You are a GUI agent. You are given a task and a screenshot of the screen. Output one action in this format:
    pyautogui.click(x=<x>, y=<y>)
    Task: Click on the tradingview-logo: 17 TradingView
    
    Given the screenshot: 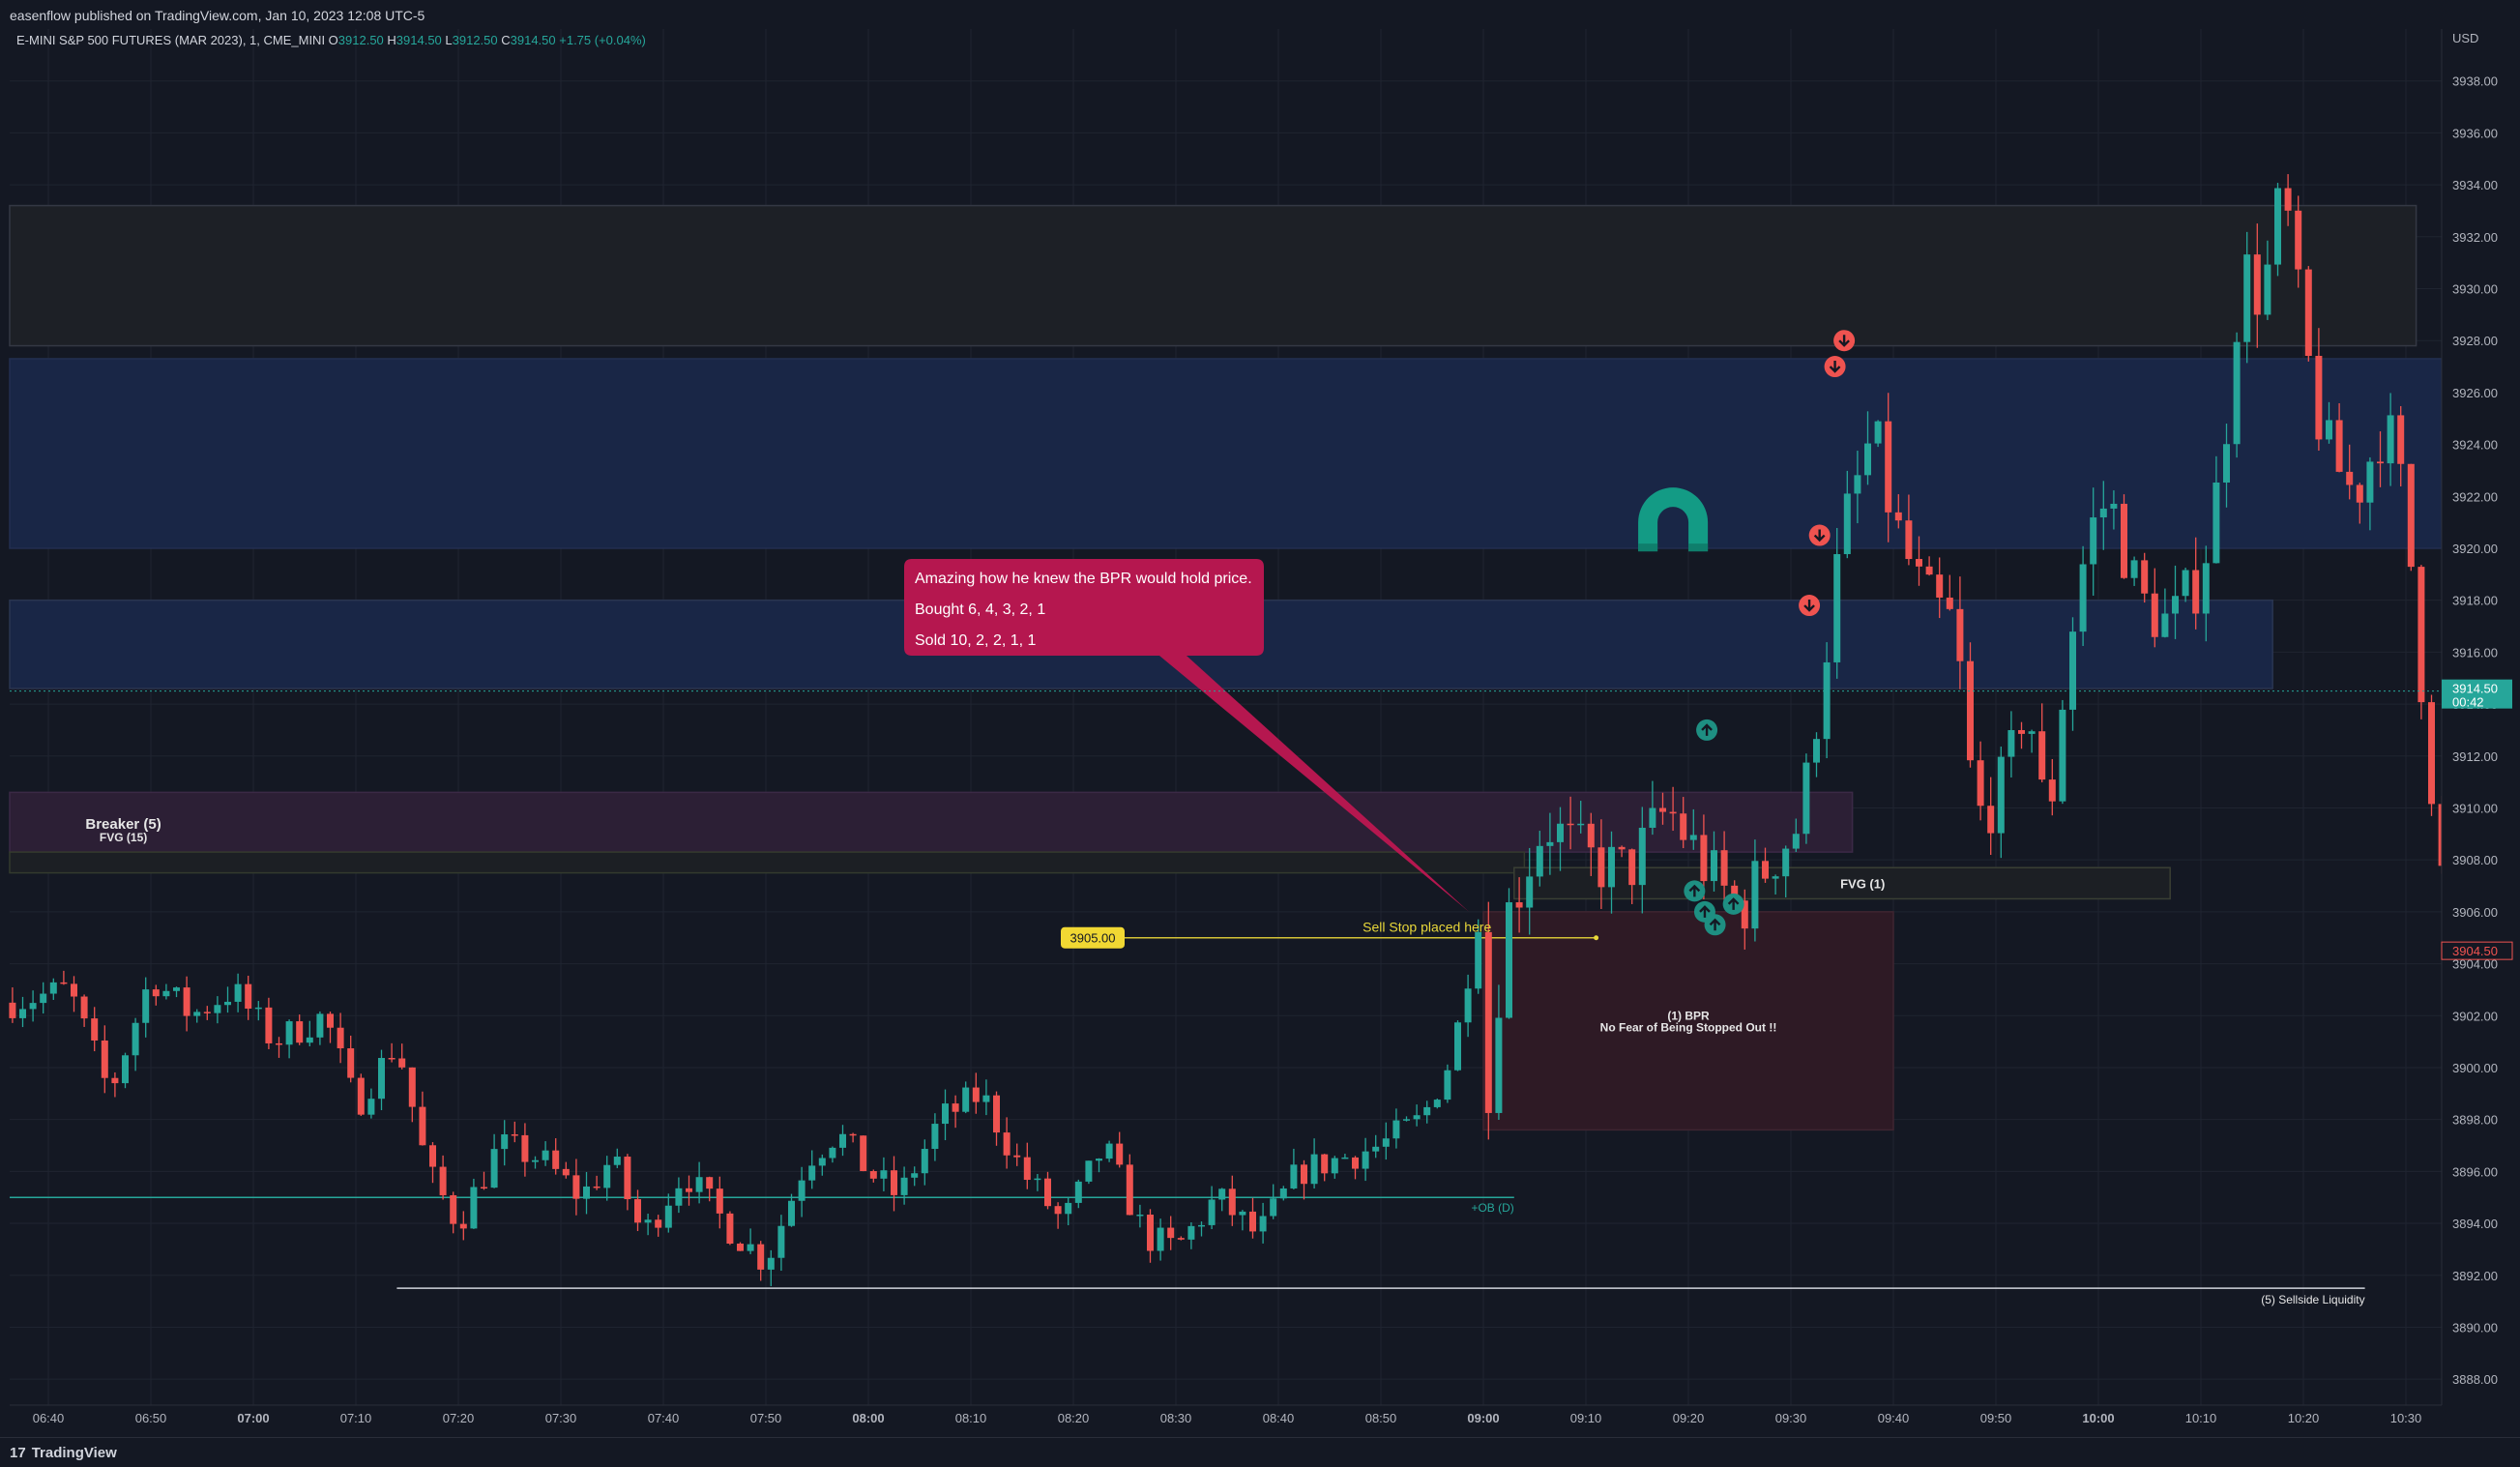 What is the action you would take?
    pyautogui.click(x=64, y=1453)
    